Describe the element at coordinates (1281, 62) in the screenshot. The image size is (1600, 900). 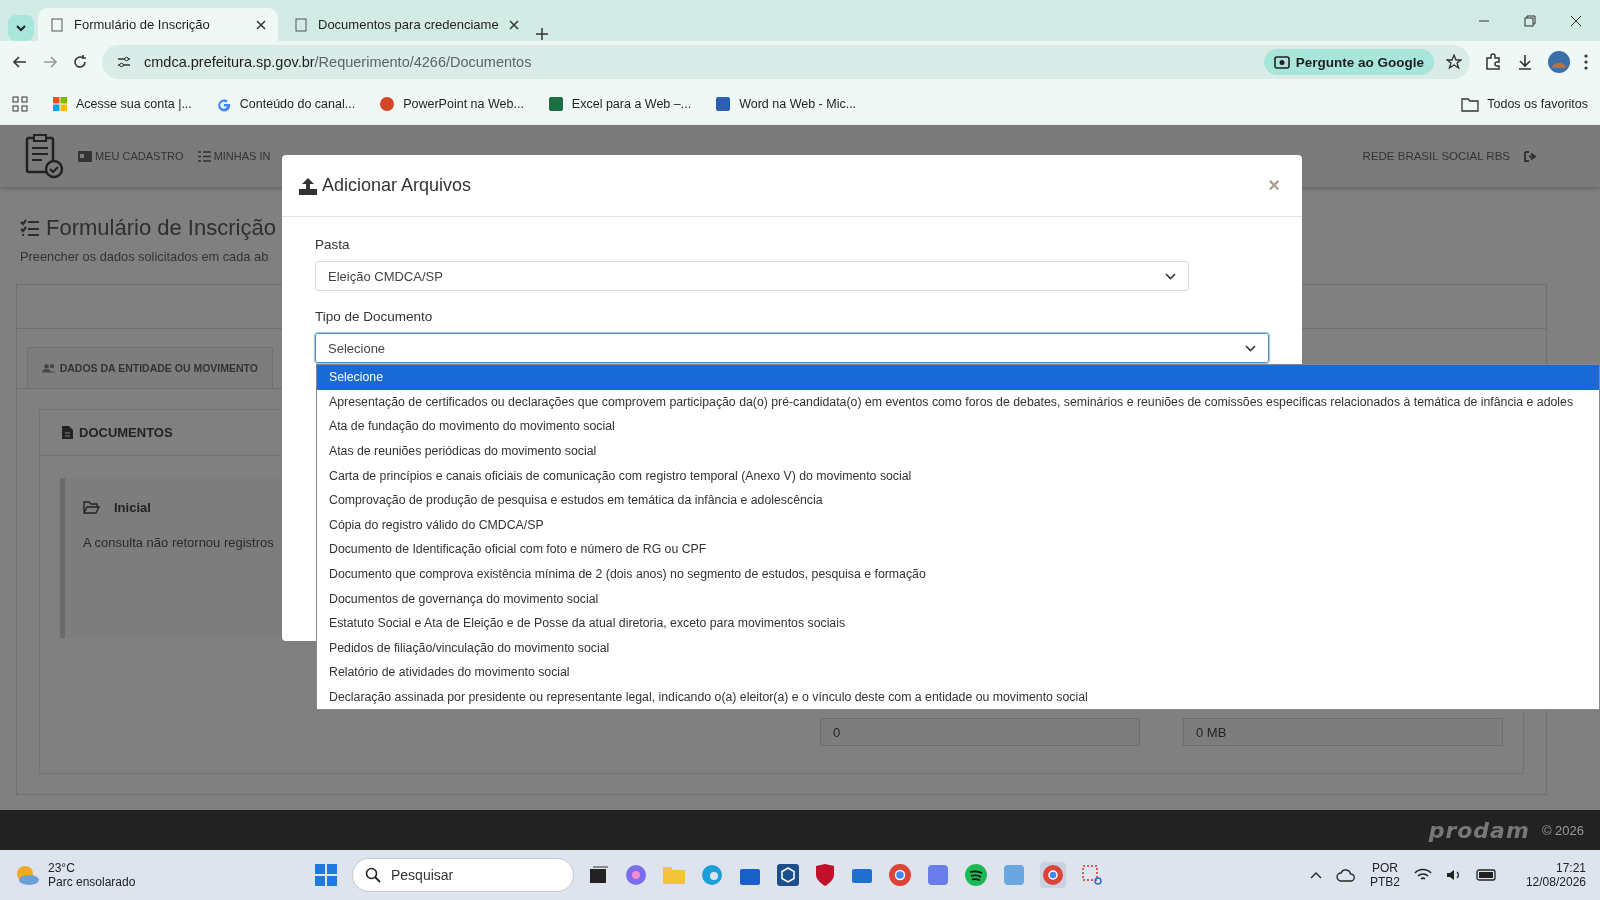
I see `camera-icon` at that location.